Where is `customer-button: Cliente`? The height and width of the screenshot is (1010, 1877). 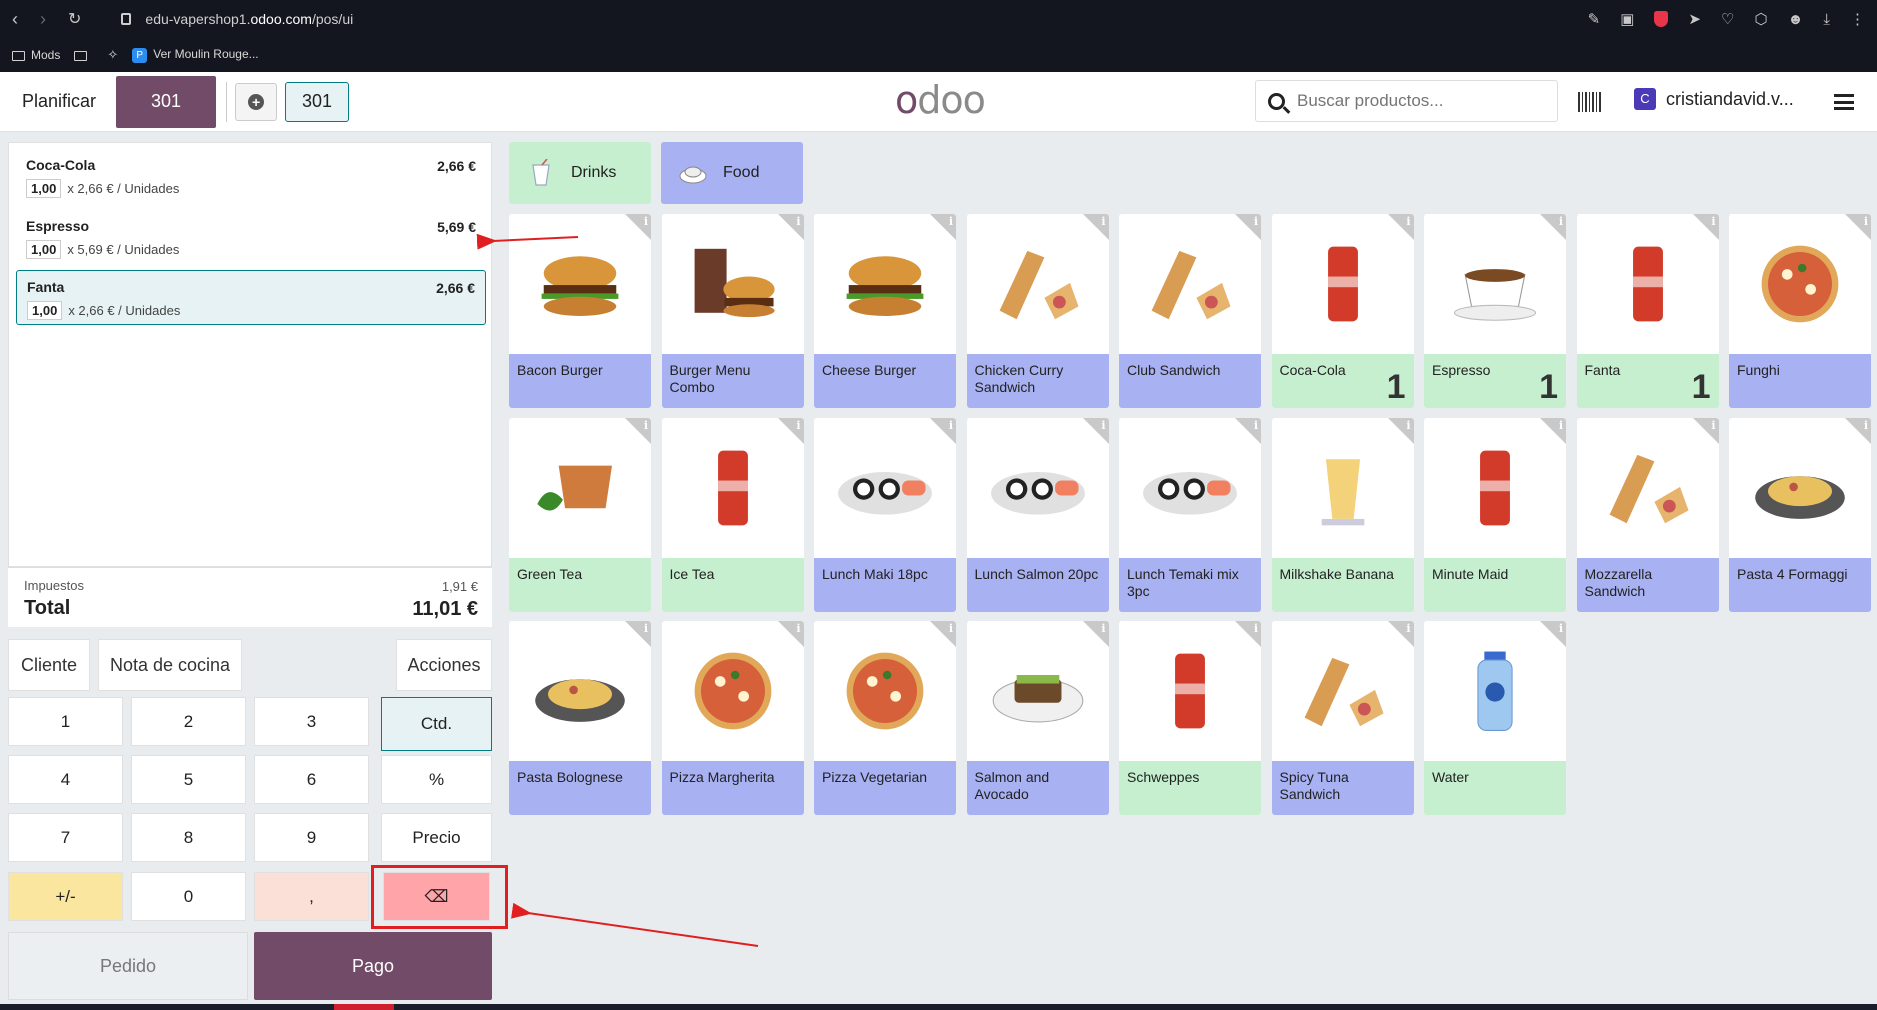 customer-button: Cliente is located at coordinates (49, 665).